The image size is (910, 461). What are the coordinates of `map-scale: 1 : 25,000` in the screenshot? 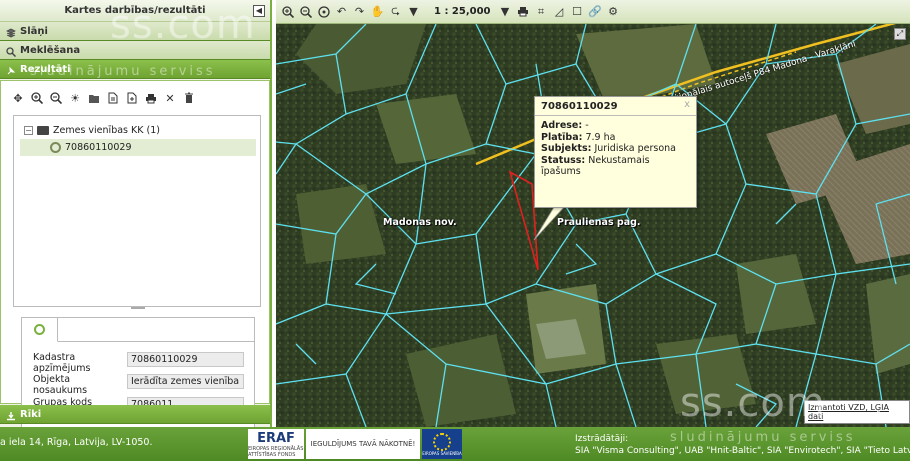 It's located at (462, 11).